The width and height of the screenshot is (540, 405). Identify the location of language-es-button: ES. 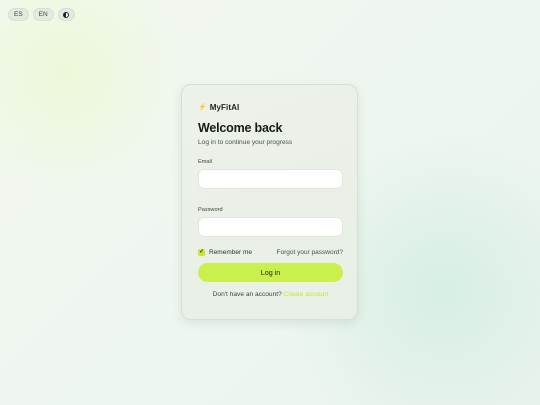
(18, 14).